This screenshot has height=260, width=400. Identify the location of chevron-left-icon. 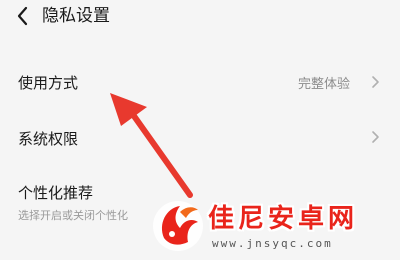
(22, 16).